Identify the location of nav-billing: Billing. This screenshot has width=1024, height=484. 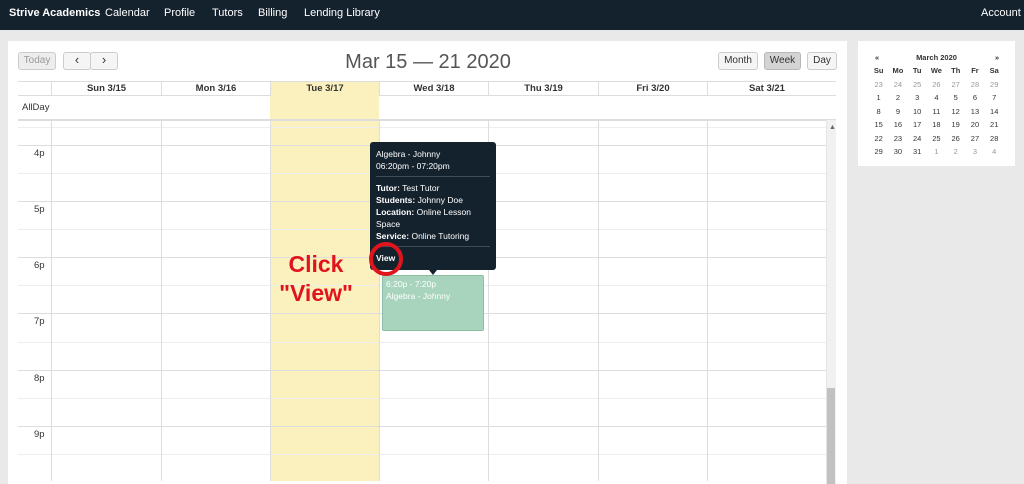
(272, 13).